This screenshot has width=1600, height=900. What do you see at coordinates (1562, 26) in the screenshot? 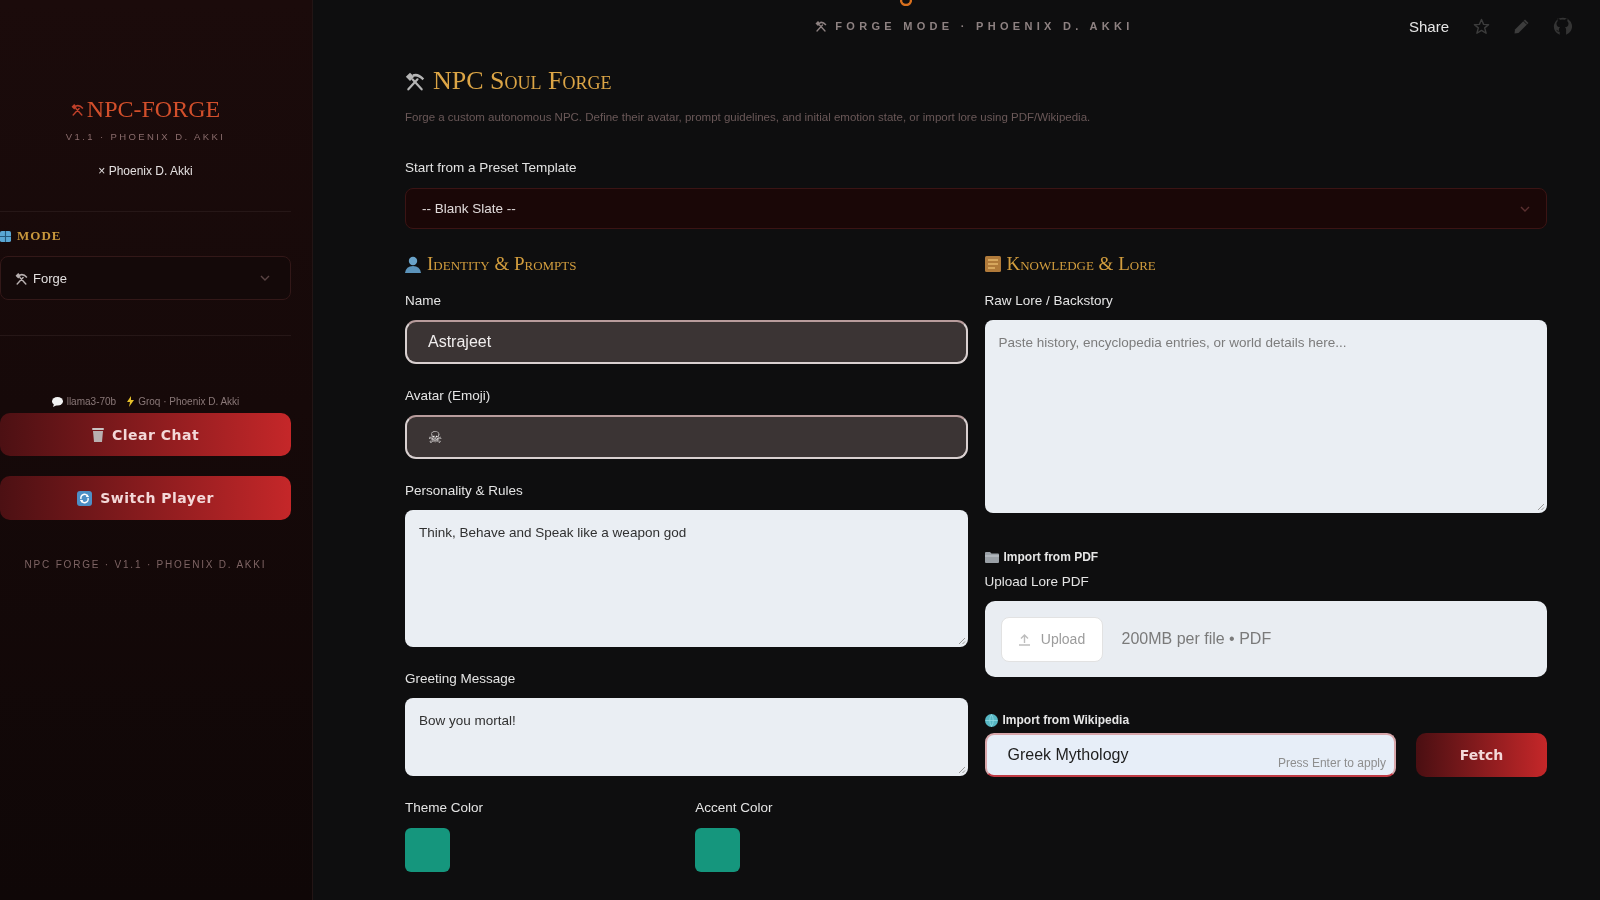
I see `cat-icon` at bounding box center [1562, 26].